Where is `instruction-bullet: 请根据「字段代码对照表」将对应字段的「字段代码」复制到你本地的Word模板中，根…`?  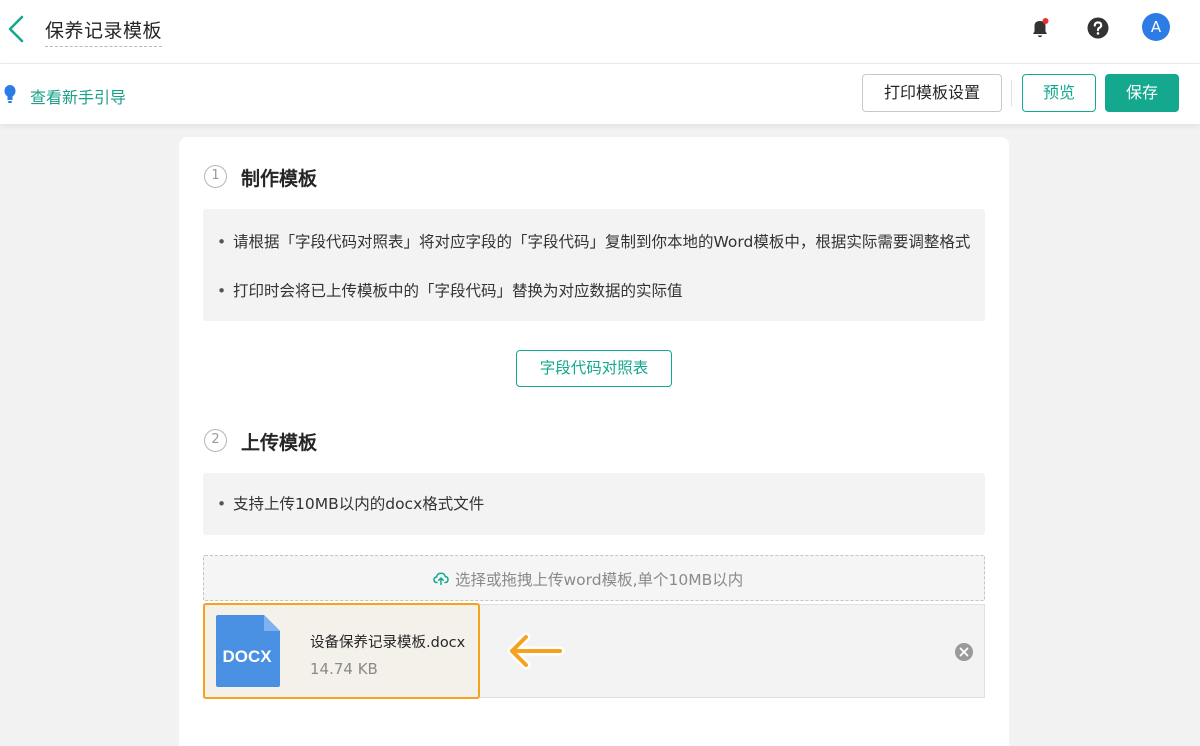 instruction-bullet: 请根据「字段代码对照表」将对应字段的「字段代码」复制到你本地的Word模板中，根… is located at coordinates (597, 242).